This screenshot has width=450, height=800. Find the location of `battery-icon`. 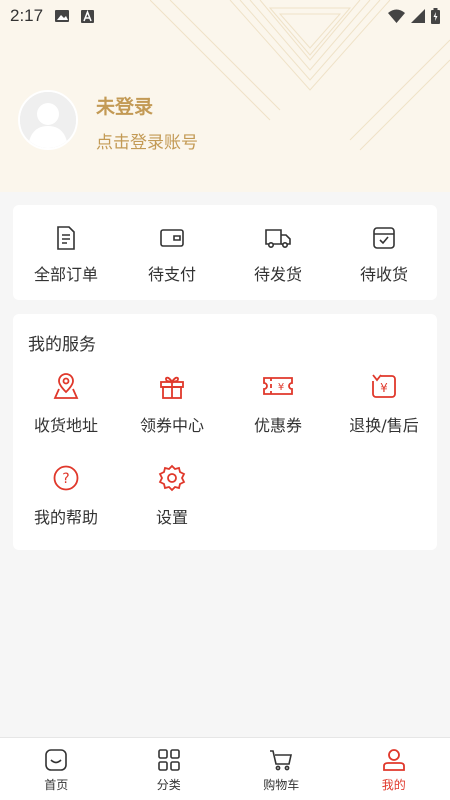

battery-icon is located at coordinates (435, 16).